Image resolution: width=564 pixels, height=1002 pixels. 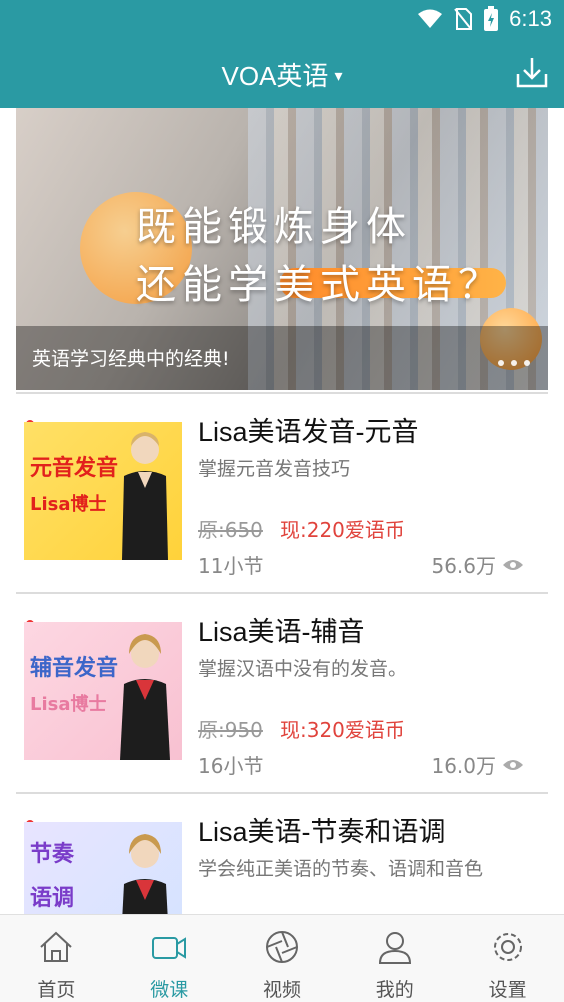 I want to click on view-count: 56.6万, so click(x=477, y=564).